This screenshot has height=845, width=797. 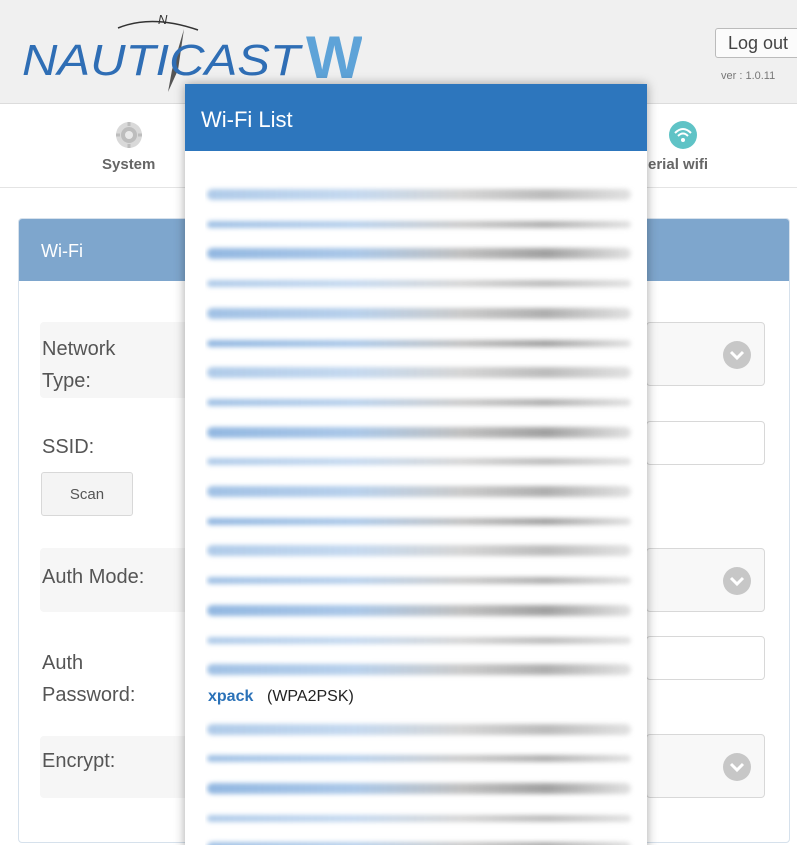 I want to click on ssid-input, so click(x=705, y=443).